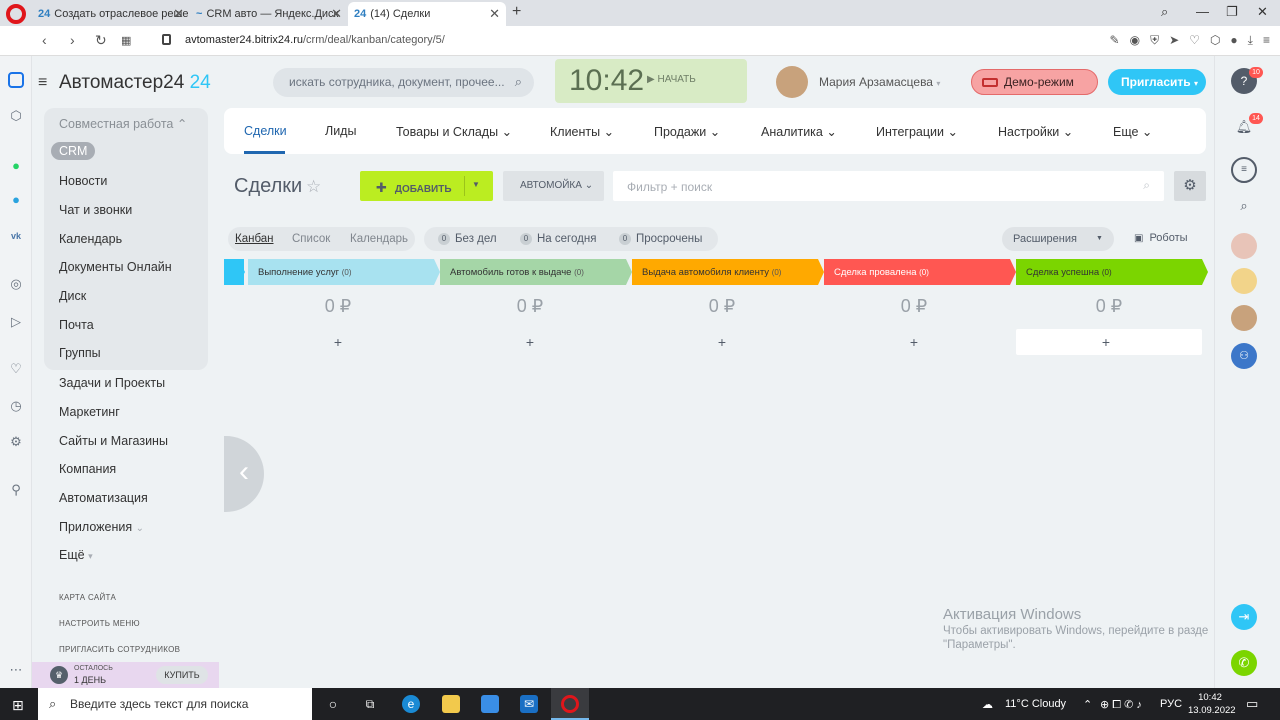 Image resolution: width=1280 pixels, height=720 pixels. Describe the element at coordinates (83, 181) in the screenshot. I see `menu-item-news: Новости` at that location.